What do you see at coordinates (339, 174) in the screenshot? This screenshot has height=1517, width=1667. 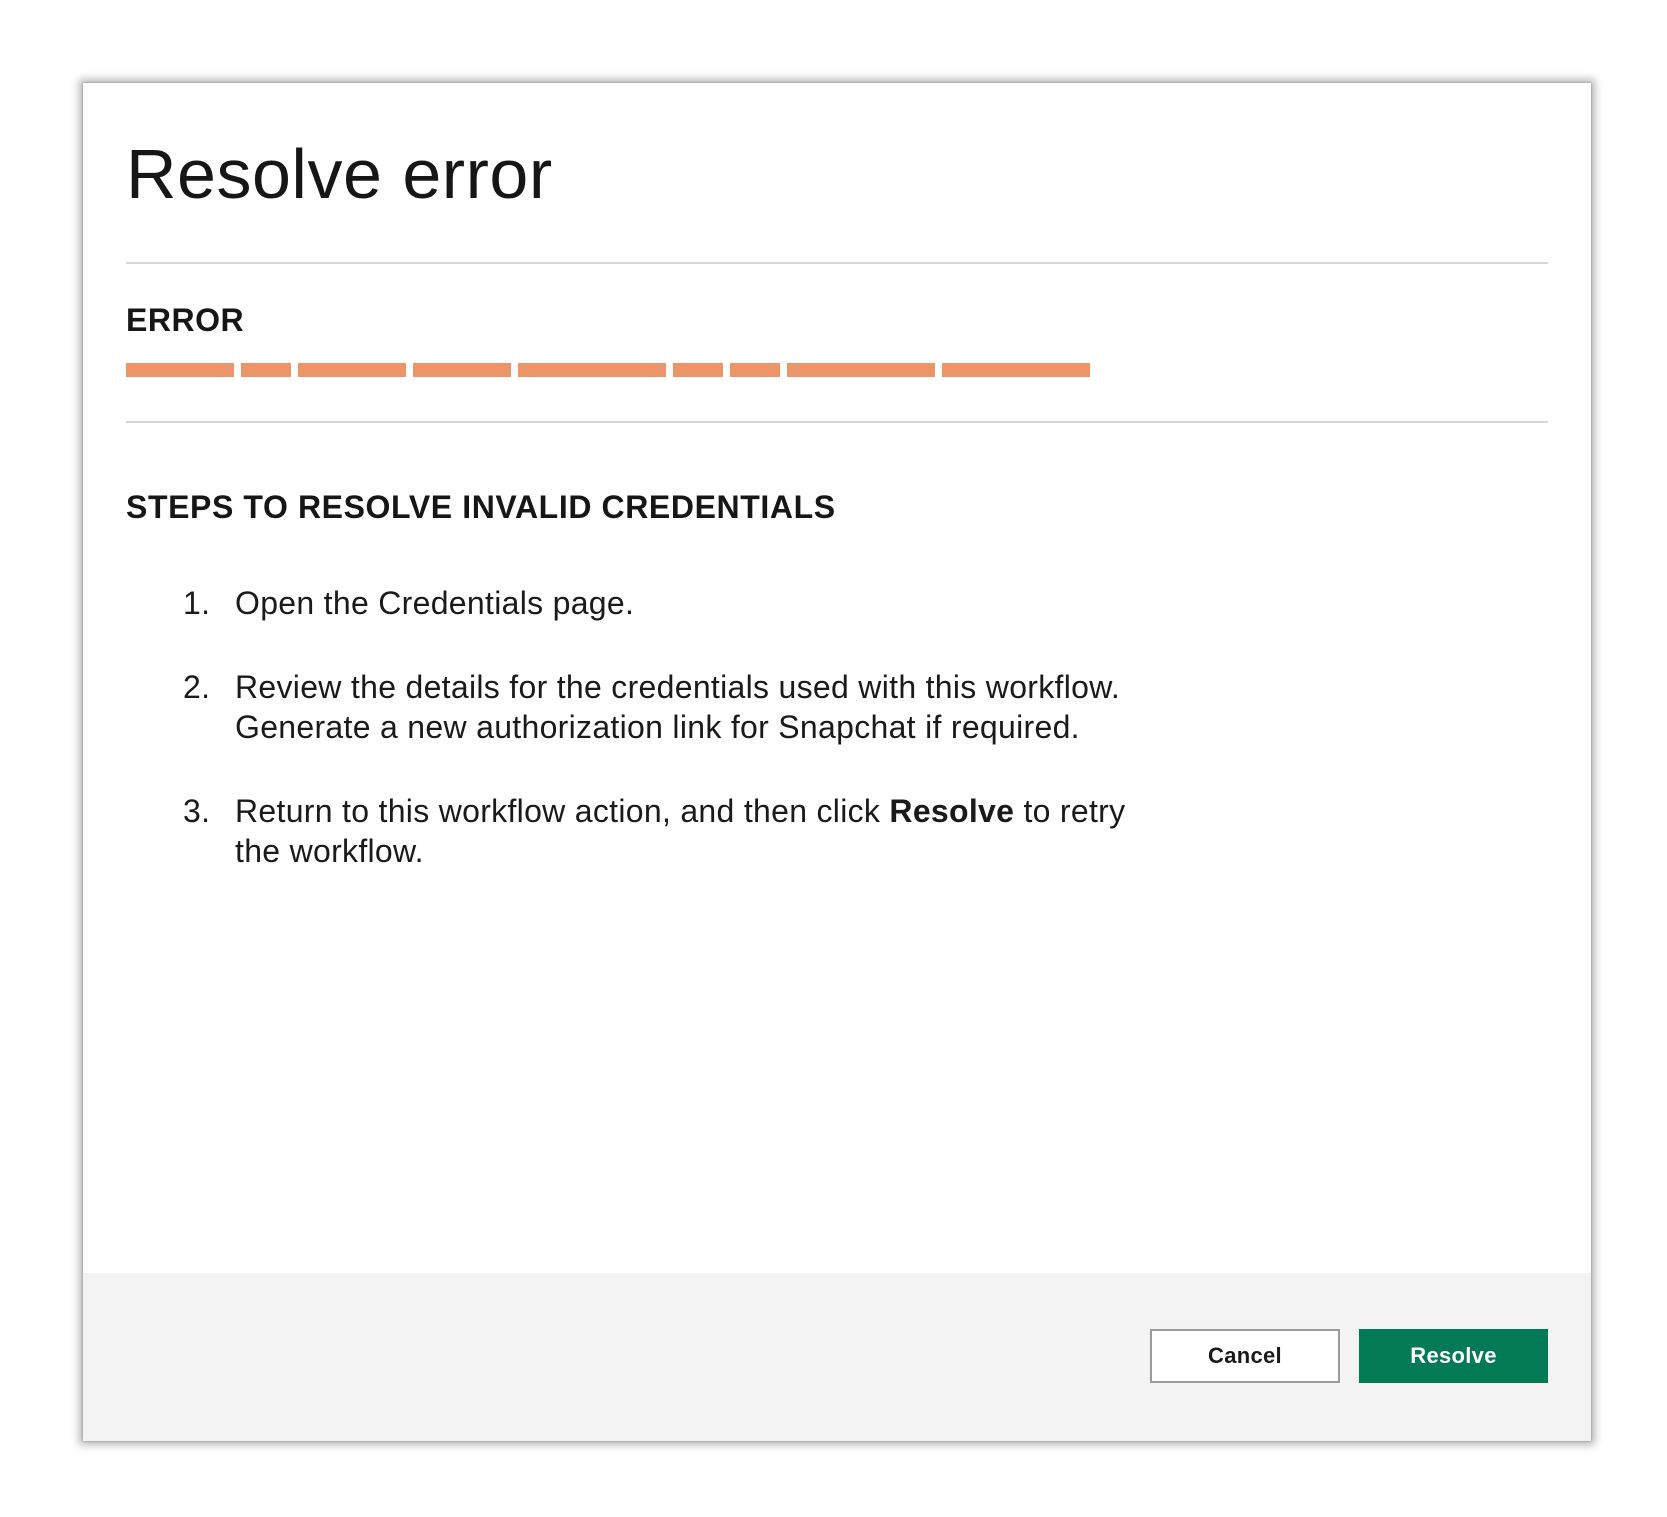 I see `dialog-title: Resolve error` at bounding box center [339, 174].